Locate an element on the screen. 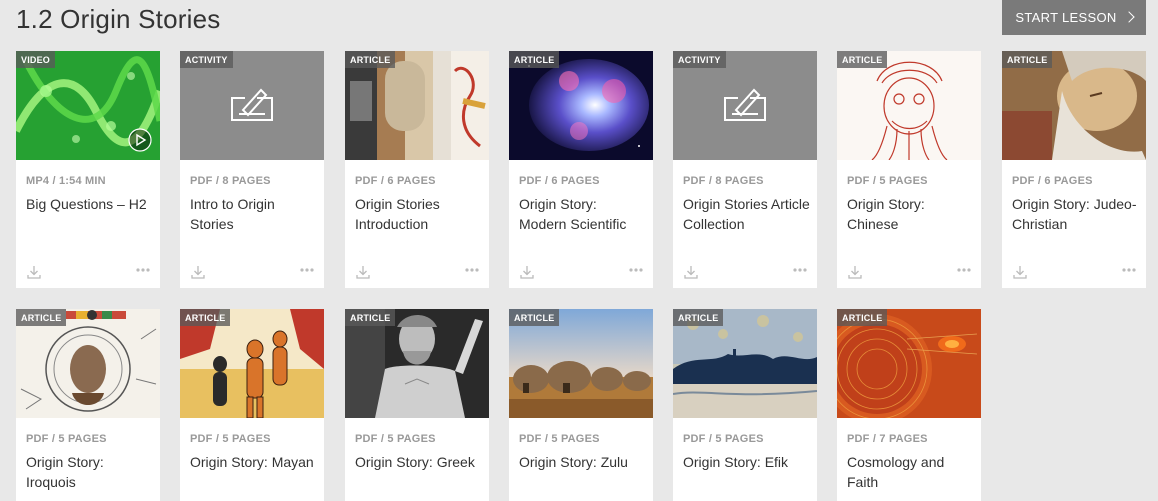 The width and height of the screenshot is (1158, 501). file-meta: PDF / 7 PAGES is located at coordinates (887, 439).